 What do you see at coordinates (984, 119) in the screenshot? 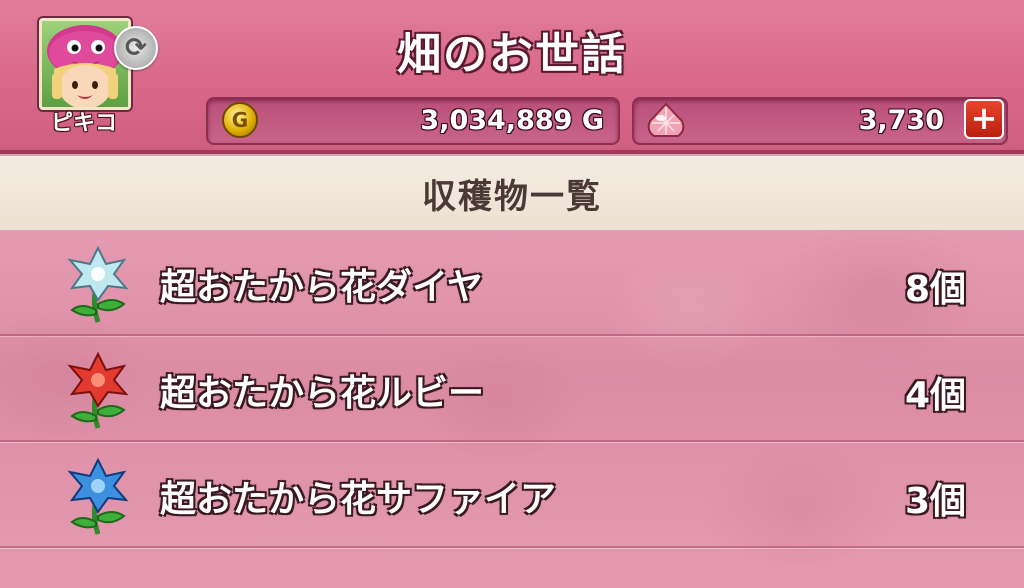
I see `add-gems-button: +` at bounding box center [984, 119].